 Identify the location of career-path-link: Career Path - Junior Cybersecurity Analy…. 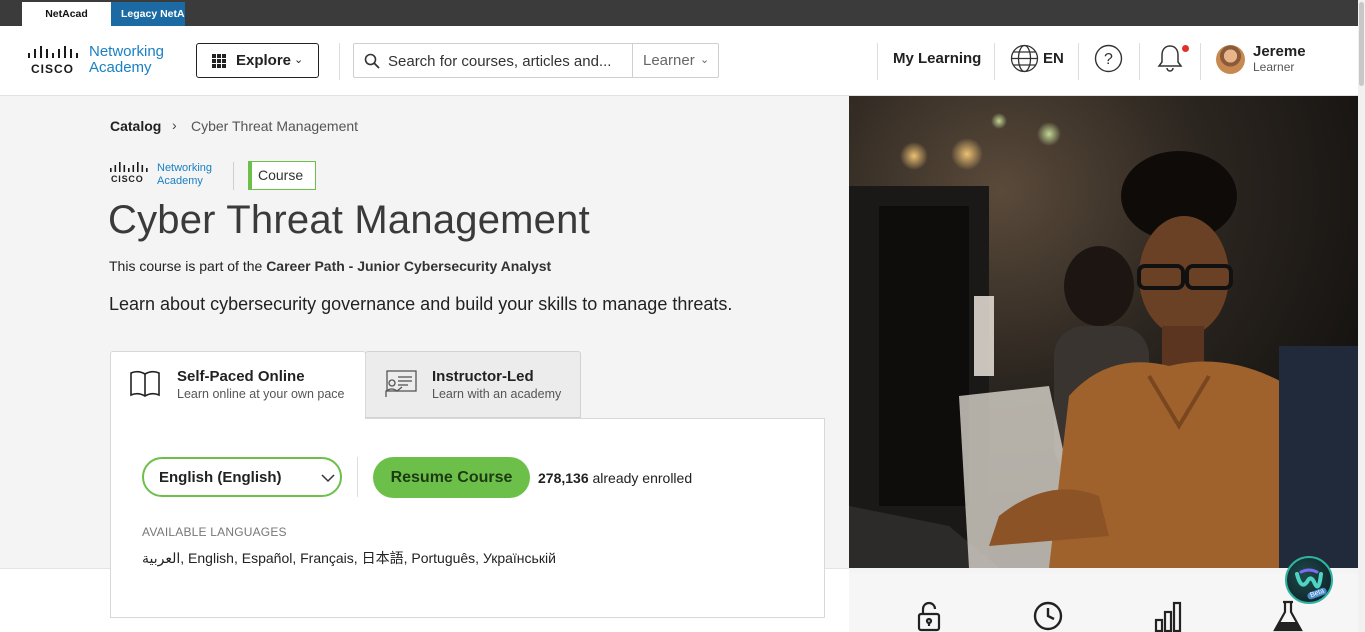
(408, 266).